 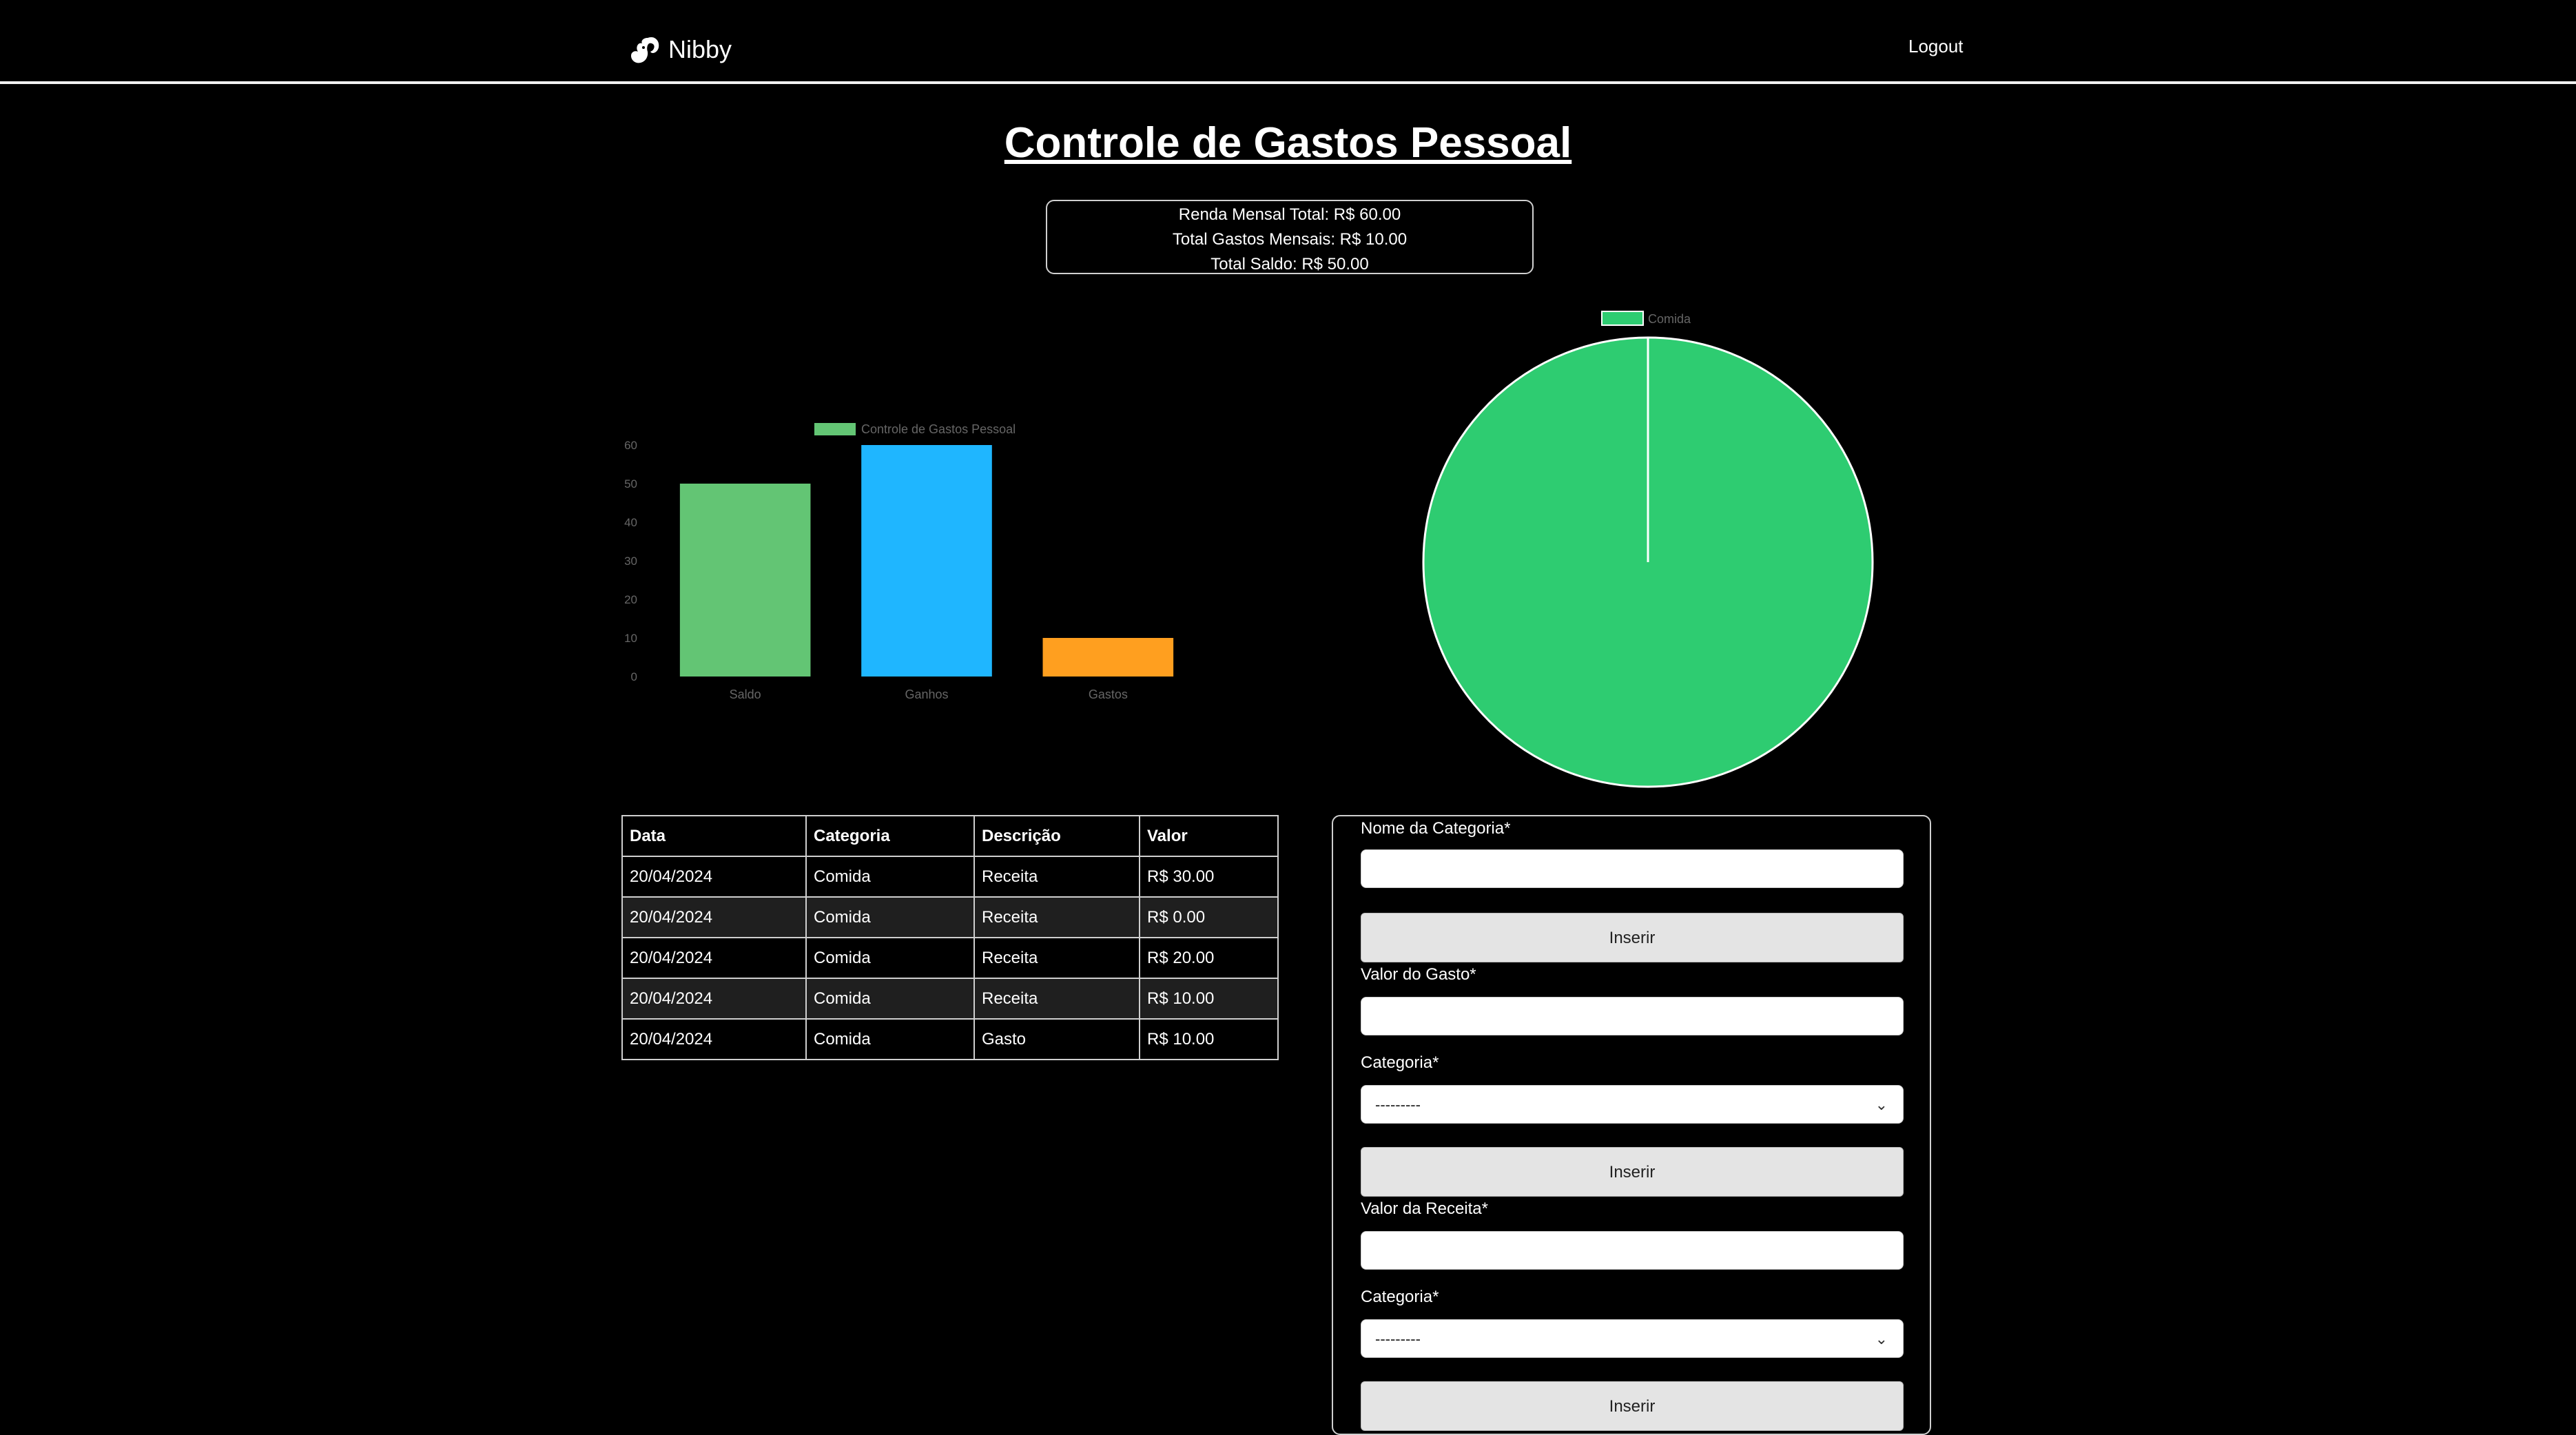 I want to click on table-row: 20/04/2024 Comida Receita R$ 10.00, so click(x=950, y=999).